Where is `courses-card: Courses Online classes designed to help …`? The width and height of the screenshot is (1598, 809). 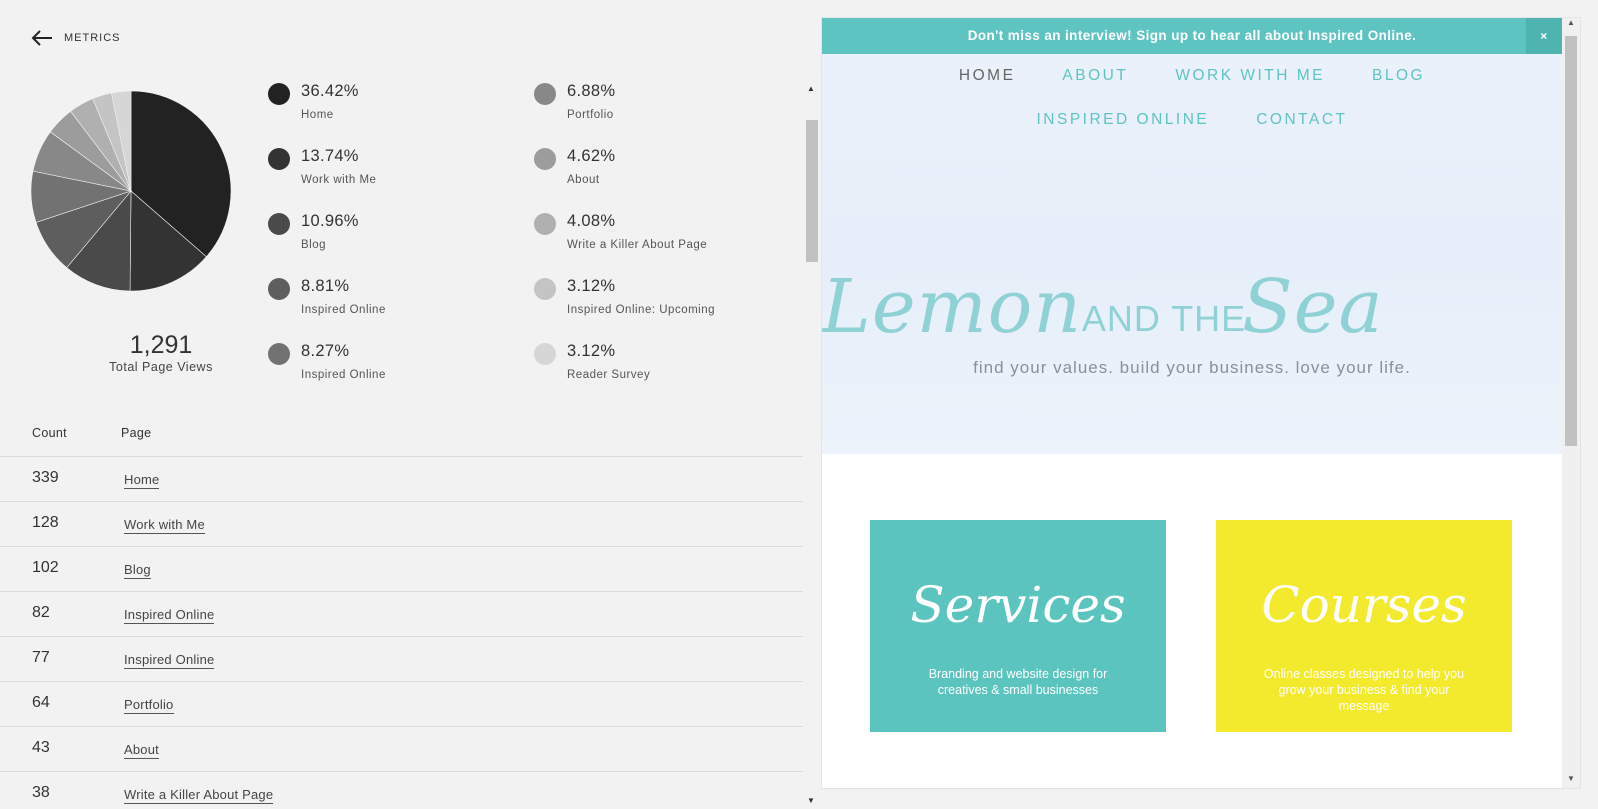 courses-card: Courses Online classes designed to help … is located at coordinates (1364, 626).